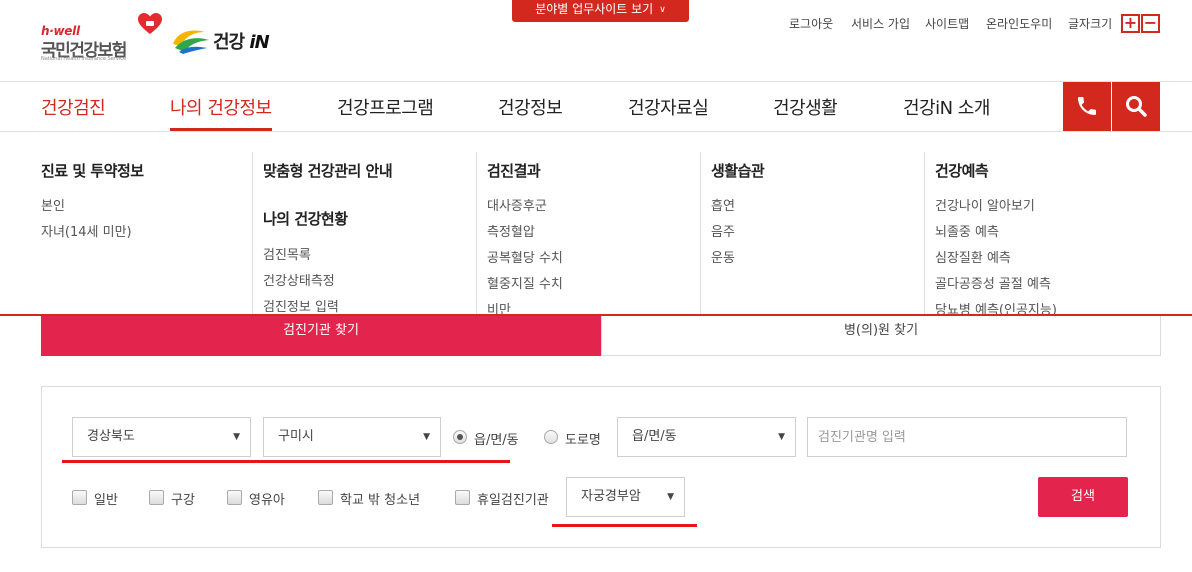 Image resolution: width=1192 pixels, height=572 pixels. I want to click on phone-icon, so click(1087, 106).